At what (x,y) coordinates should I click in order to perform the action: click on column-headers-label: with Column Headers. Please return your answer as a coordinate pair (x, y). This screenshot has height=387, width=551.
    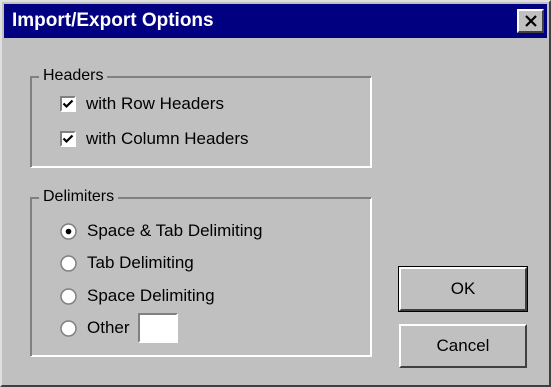
    Looking at the image, I should click on (167, 138).